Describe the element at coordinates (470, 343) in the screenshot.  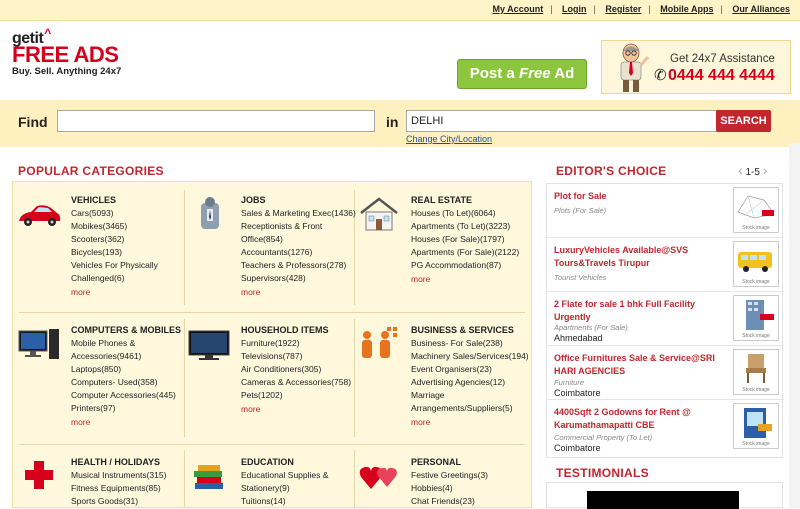
I see `subcategory-link: Business- For Sale(238)` at that location.